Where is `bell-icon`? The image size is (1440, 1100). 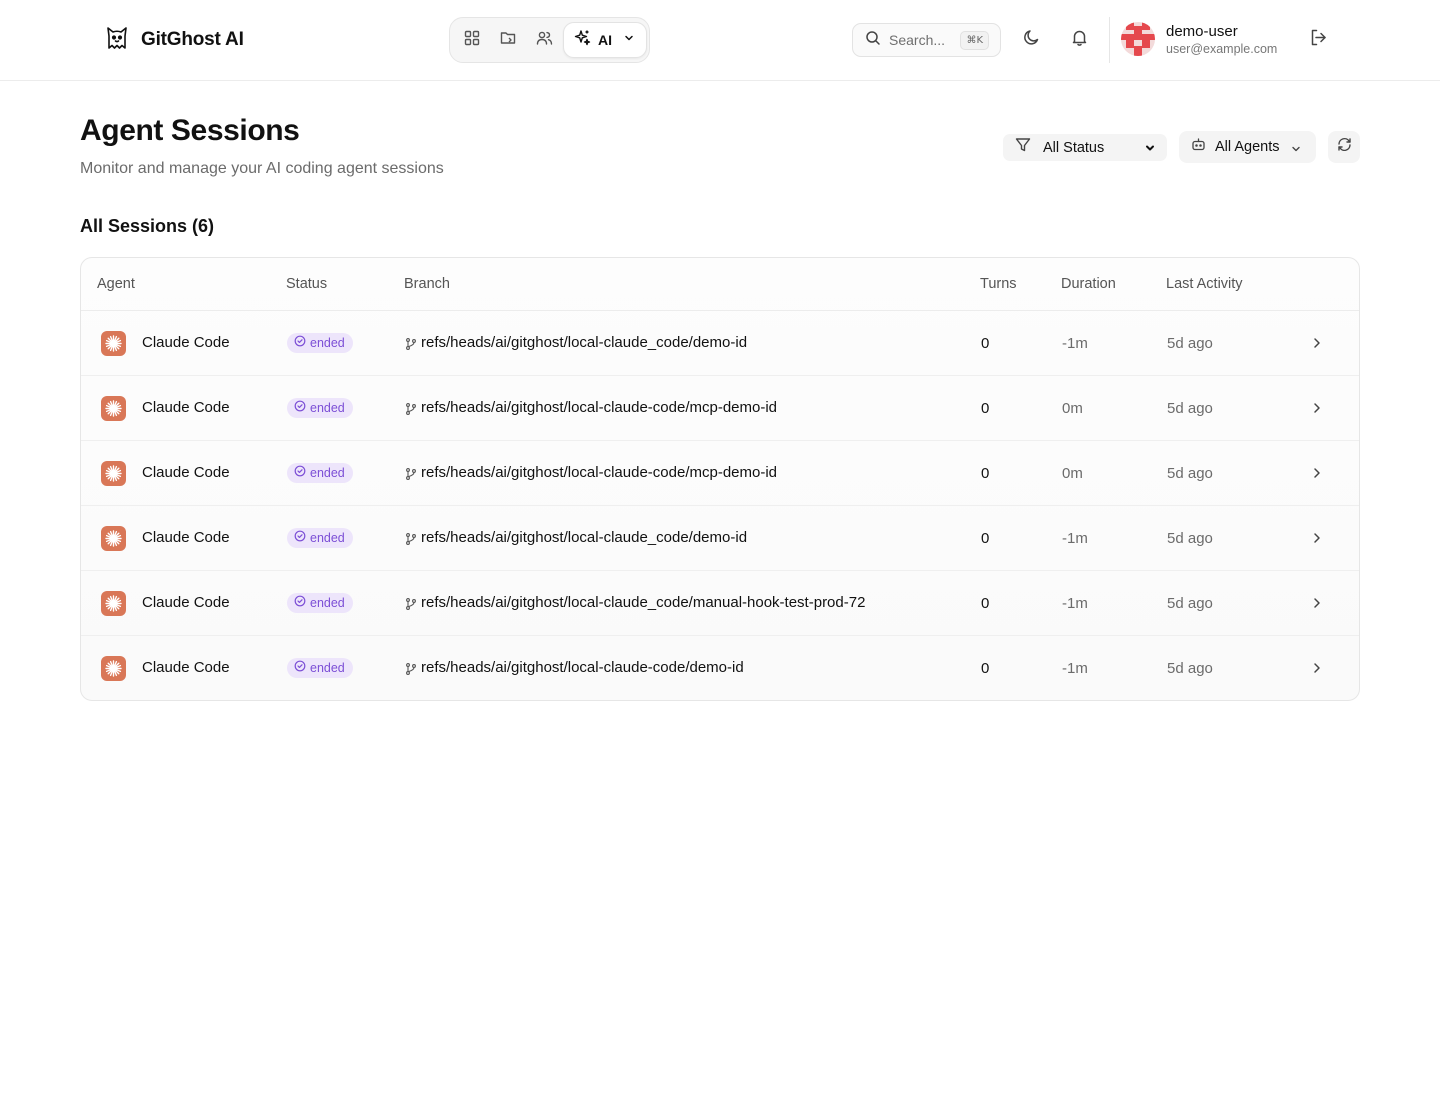
bell-icon is located at coordinates (1079, 40).